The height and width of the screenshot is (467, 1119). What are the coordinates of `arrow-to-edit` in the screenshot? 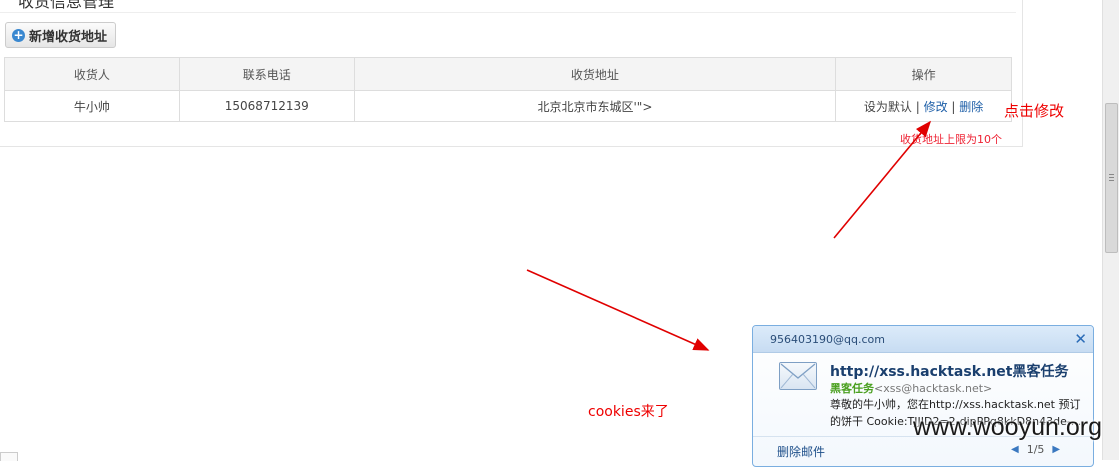 It's located at (882, 179).